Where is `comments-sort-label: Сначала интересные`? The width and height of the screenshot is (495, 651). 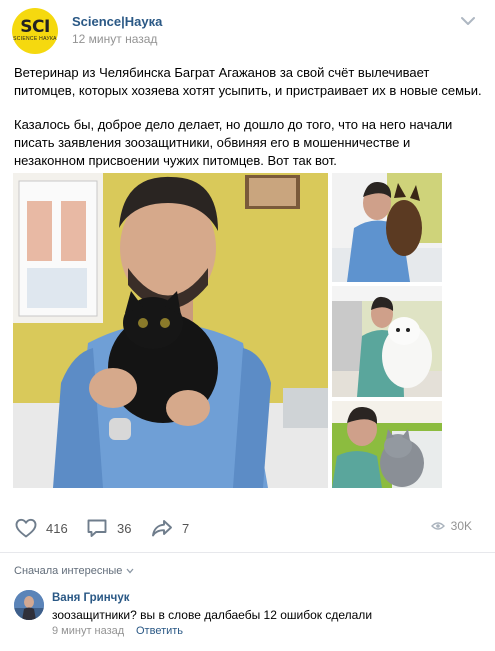 comments-sort-label: Сначала интересные is located at coordinates (68, 571).